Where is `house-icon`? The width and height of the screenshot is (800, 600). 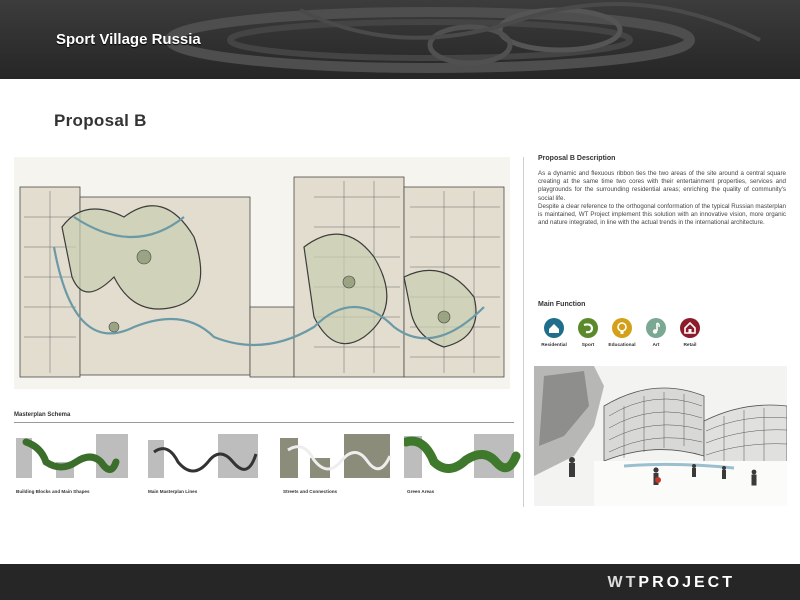 house-icon is located at coordinates (554, 328).